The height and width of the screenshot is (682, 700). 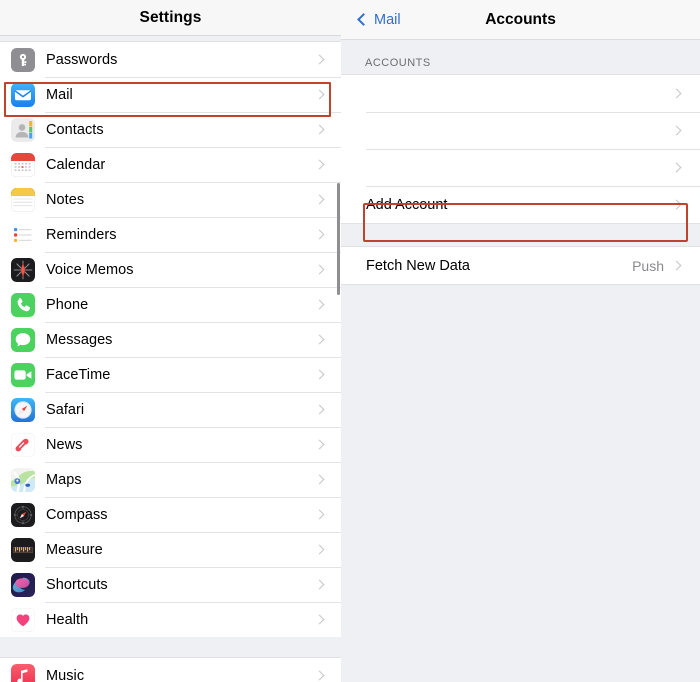 What do you see at coordinates (170, 94) in the screenshot?
I see `sidebar-item-mail: Mail` at bounding box center [170, 94].